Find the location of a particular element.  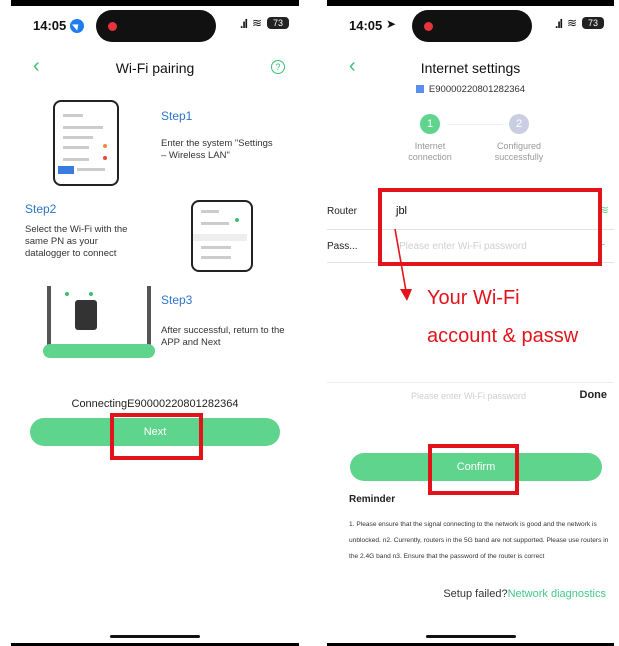

progress-label-2: Configured successfully is located at coordinates (519, 151).